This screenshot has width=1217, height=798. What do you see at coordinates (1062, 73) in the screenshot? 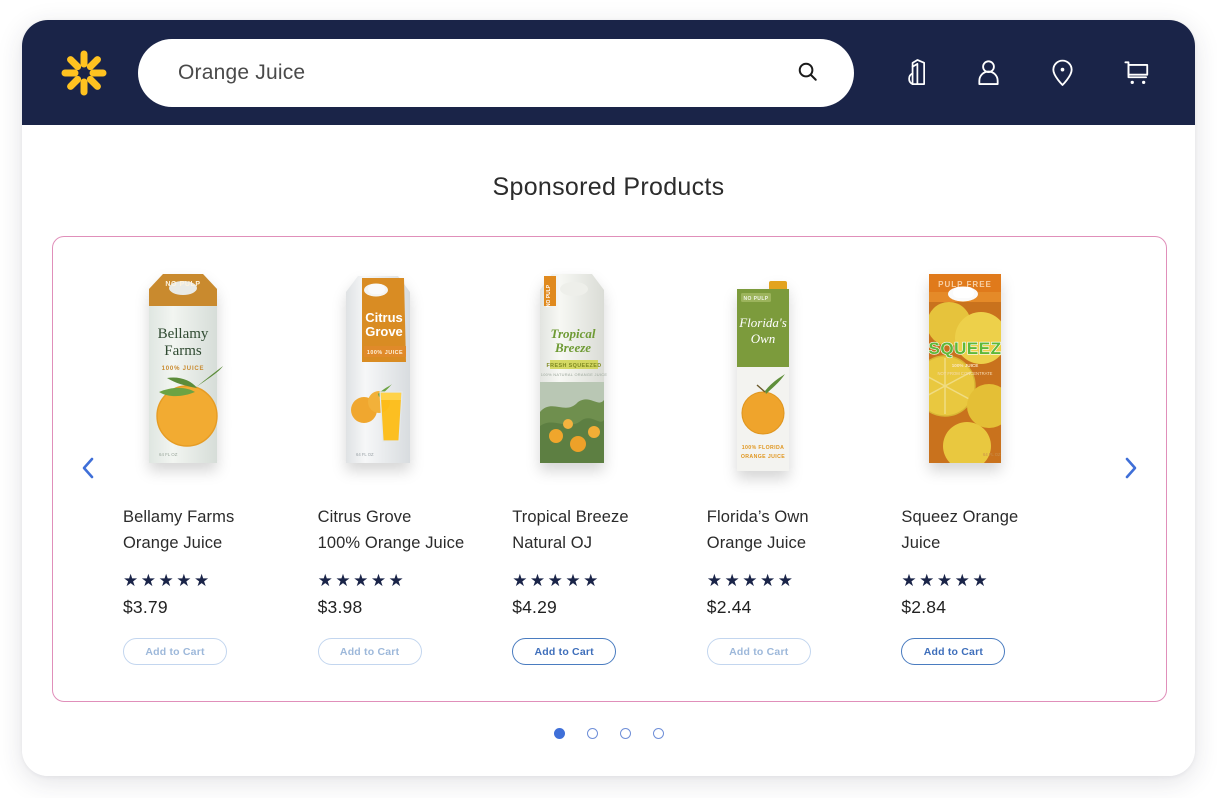
I see `location-pin-icon` at bounding box center [1062, 73].